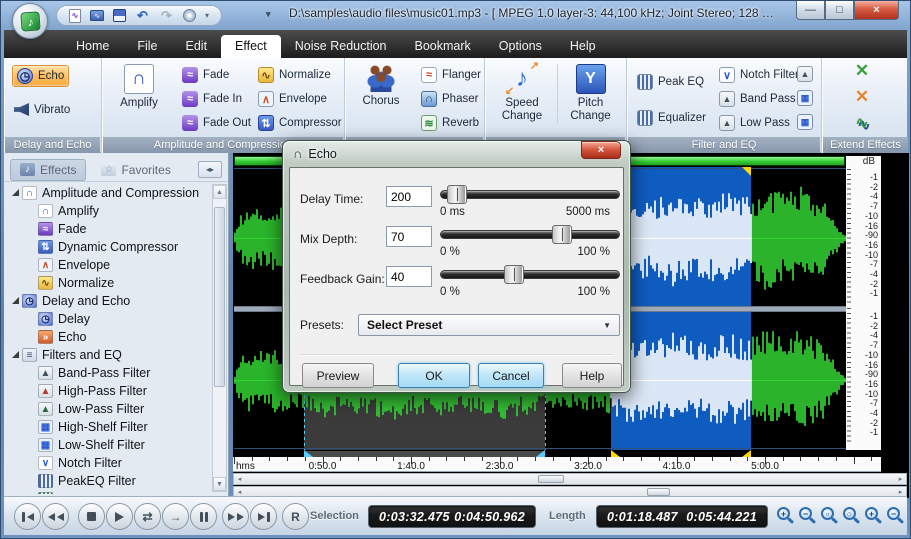 This screenshot has height=539, width=911. Describe the element at coordinates (109, 319) in the screenshot. I see `tree-item-delay: ◷ Delay` at that location.